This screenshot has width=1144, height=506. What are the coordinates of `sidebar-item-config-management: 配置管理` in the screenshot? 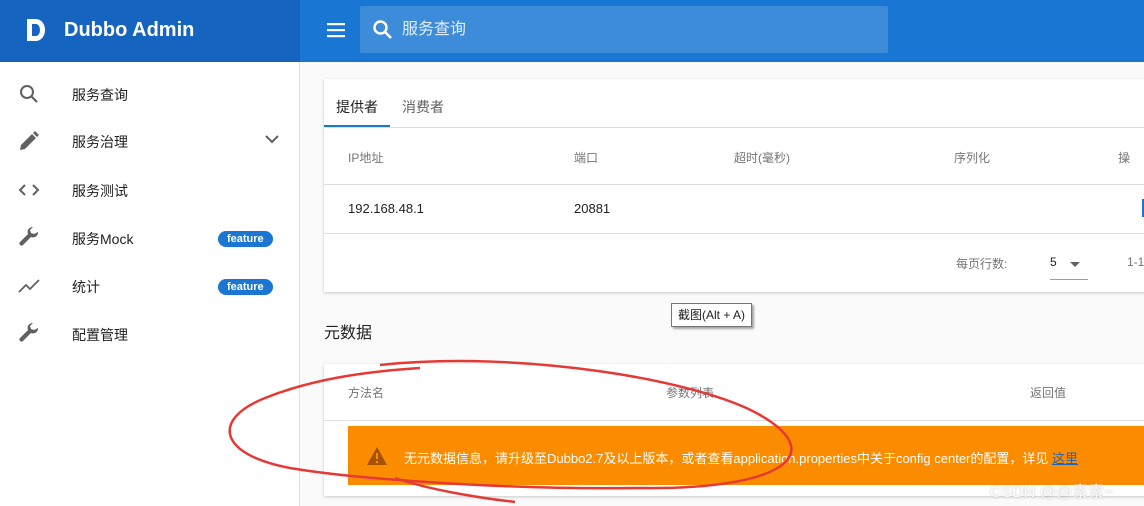 It's located at (149, 334).